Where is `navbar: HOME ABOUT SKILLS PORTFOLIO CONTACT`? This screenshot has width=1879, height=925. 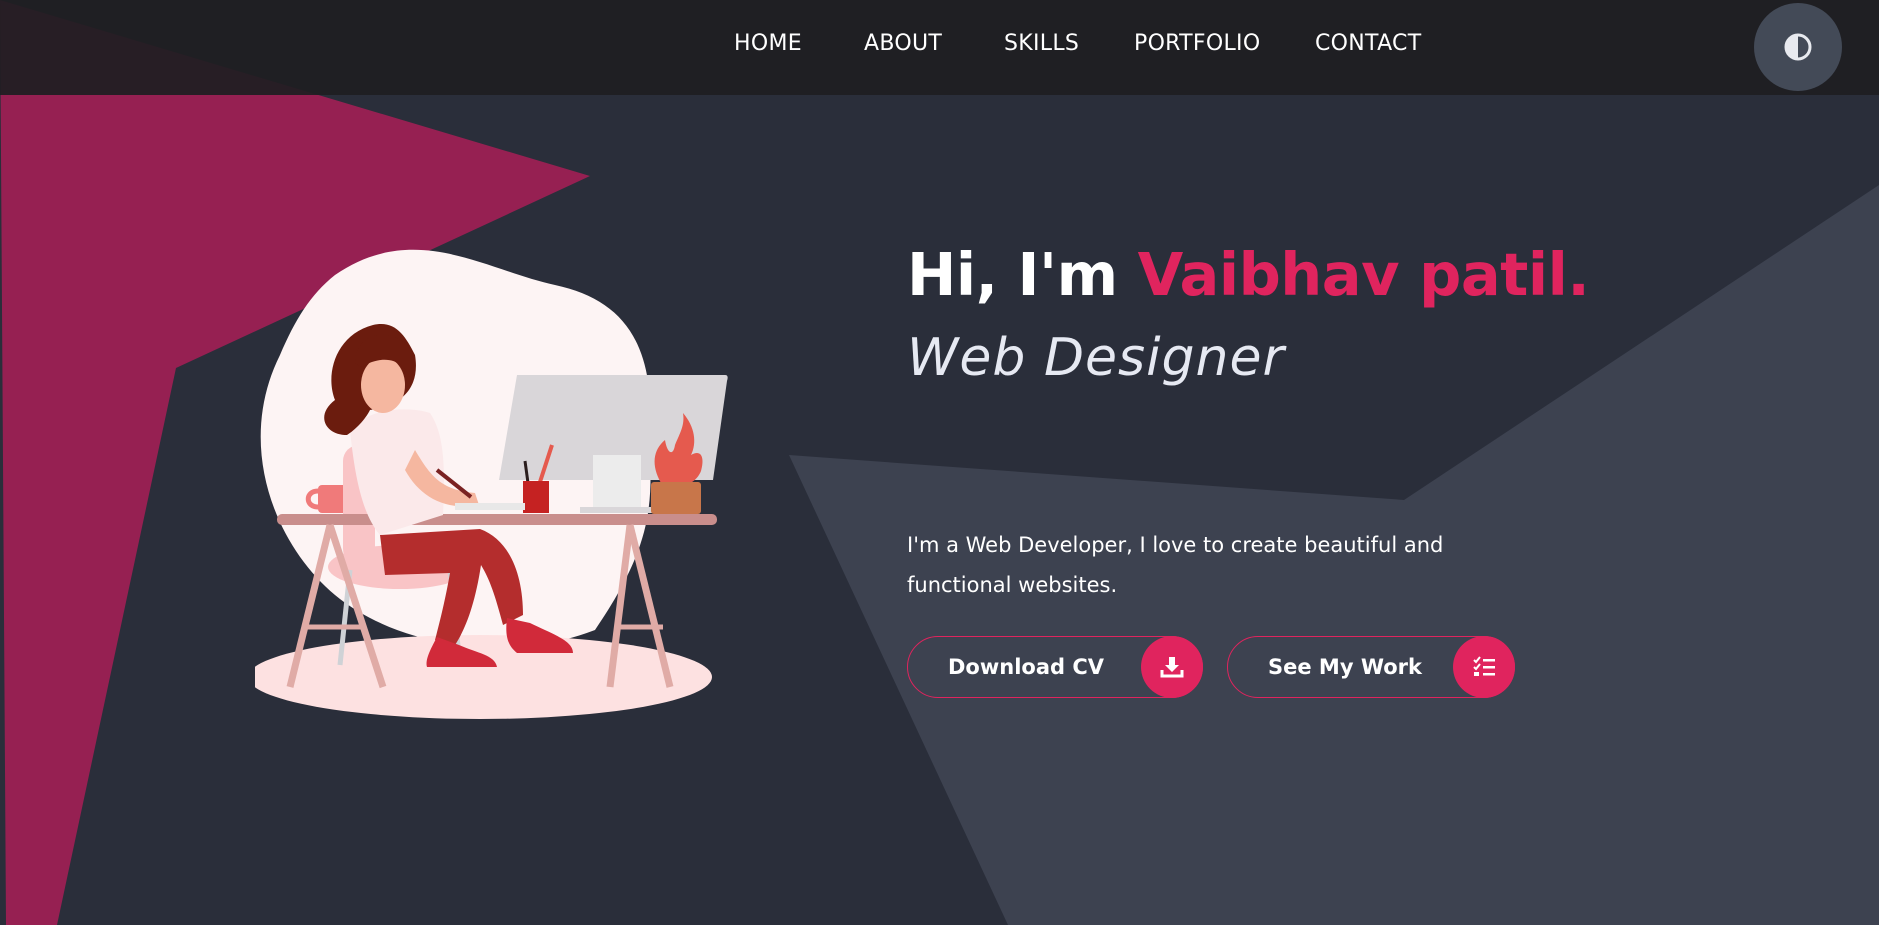 navbar: HOME ABOUT SKILLS PORTFOLIO CONTACT is located at coordinates (939, 47).